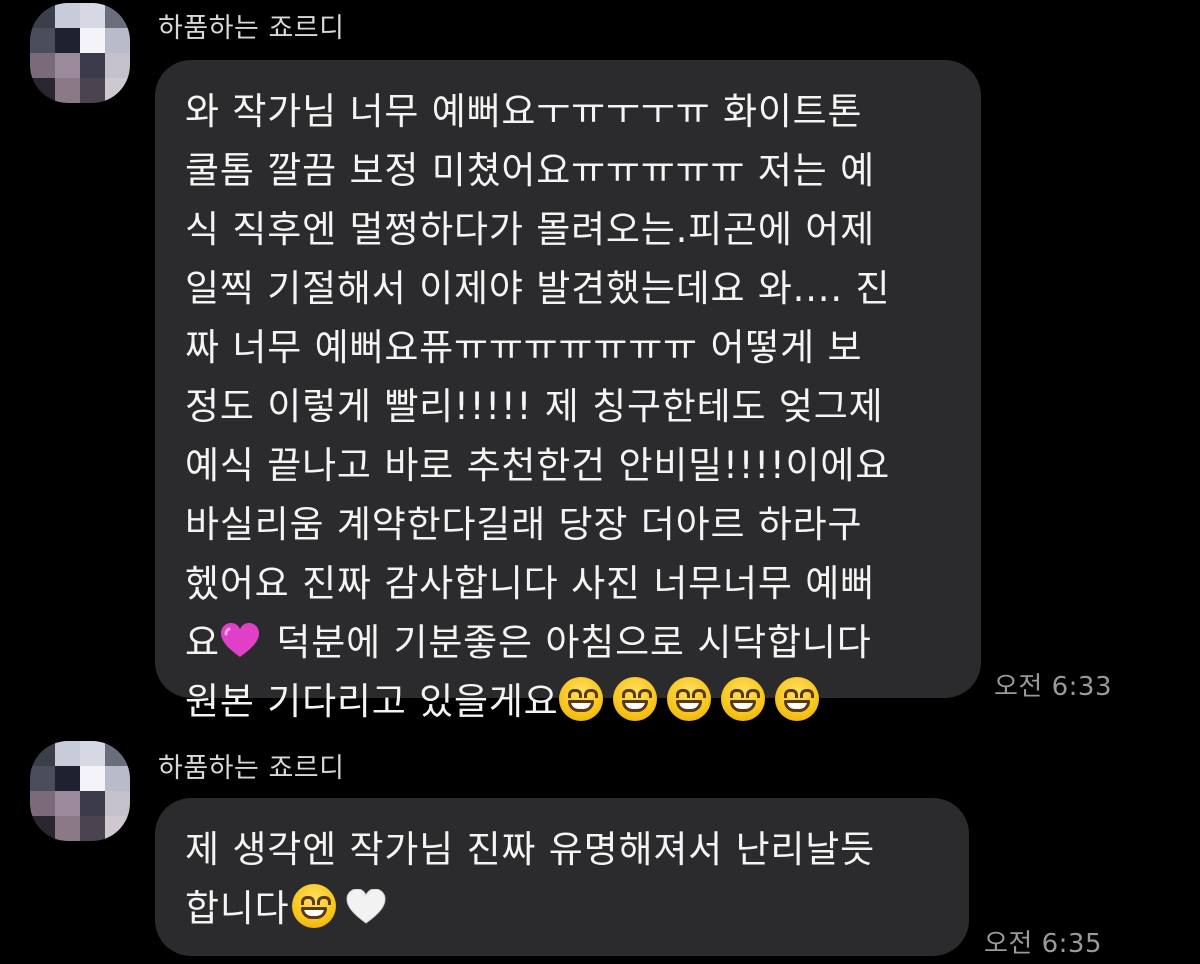 This screenshot has height=964, width=1200. Describe the element at coordinates (372, 701) in the screenshot. I see `message-text: 원본 기다리고 있을게요` at that location.